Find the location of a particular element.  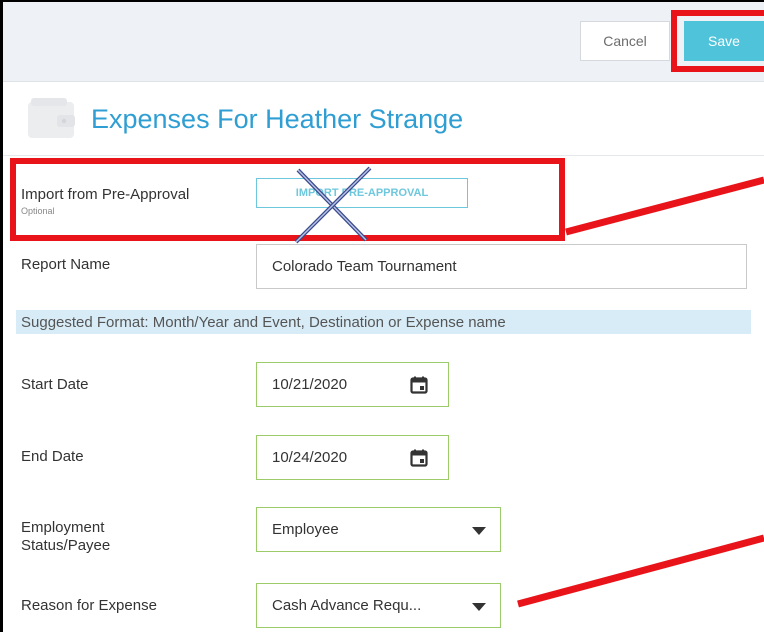

start-date-value: 10/21/2020 is located at coordinates (310, 384).